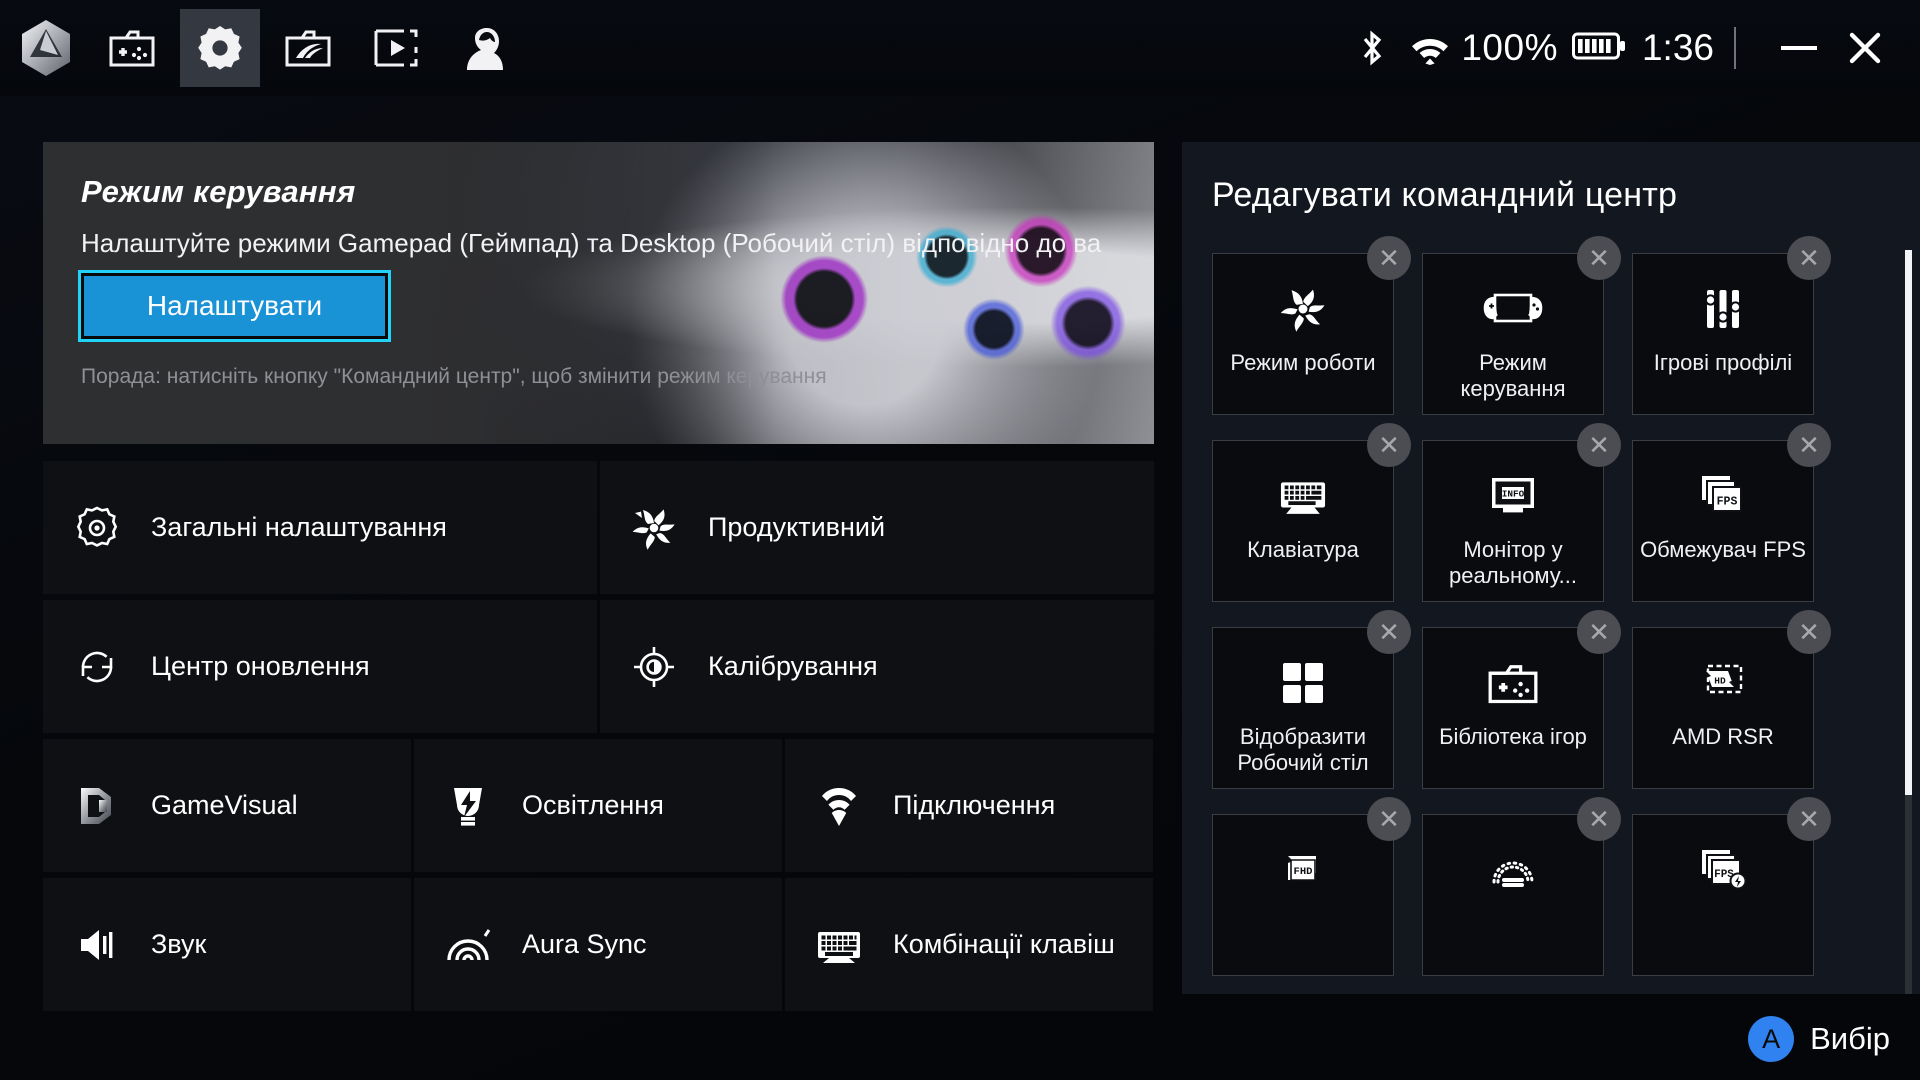 This screenshot has width=1920, height=1080. I want to click on gear-icon, so click(220, 48).